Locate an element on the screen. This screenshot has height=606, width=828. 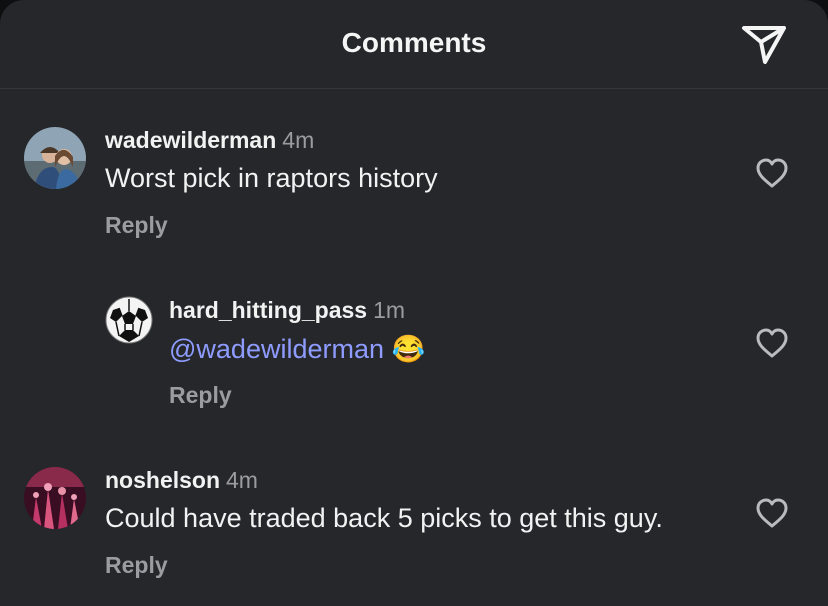
send-icon is located at coordinates (764, 44).